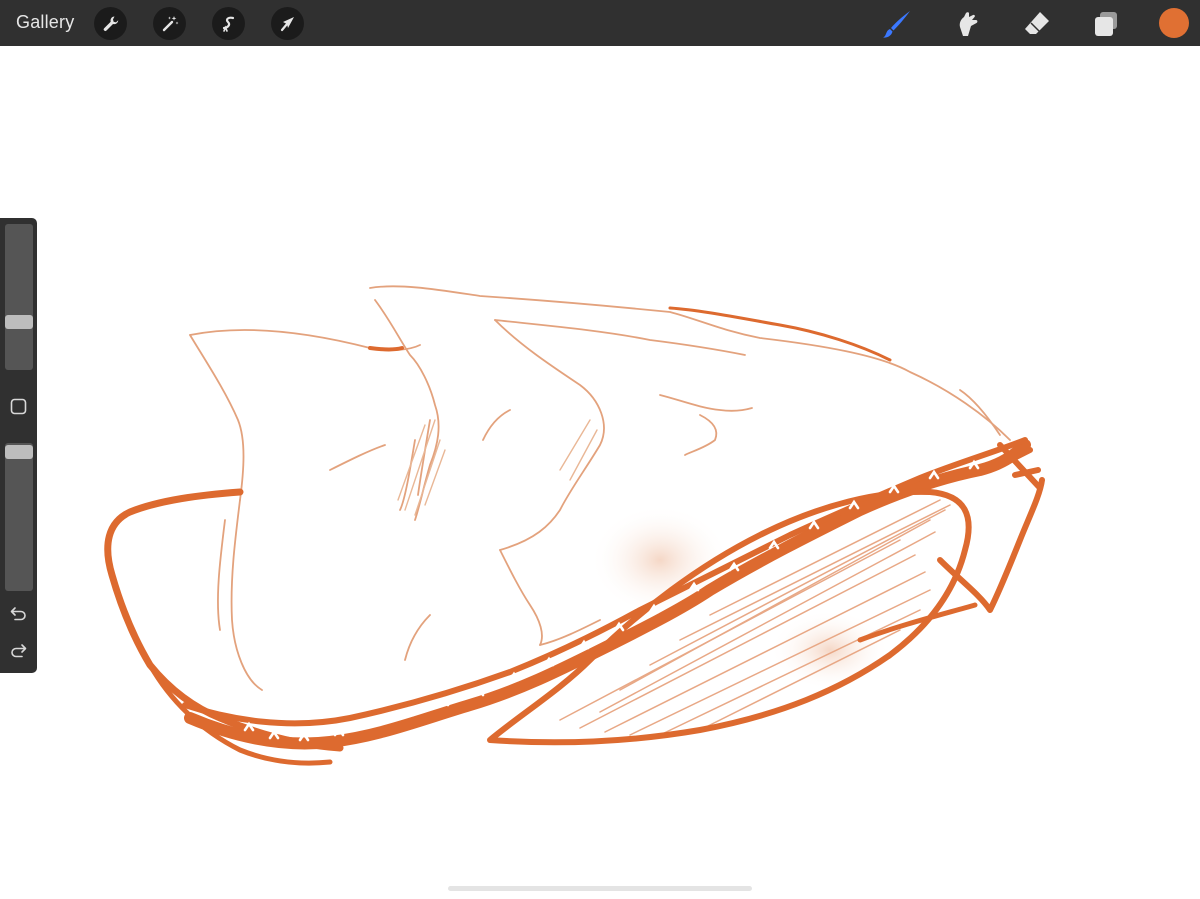  I want to click on smudge-icon, so click(968, 24).